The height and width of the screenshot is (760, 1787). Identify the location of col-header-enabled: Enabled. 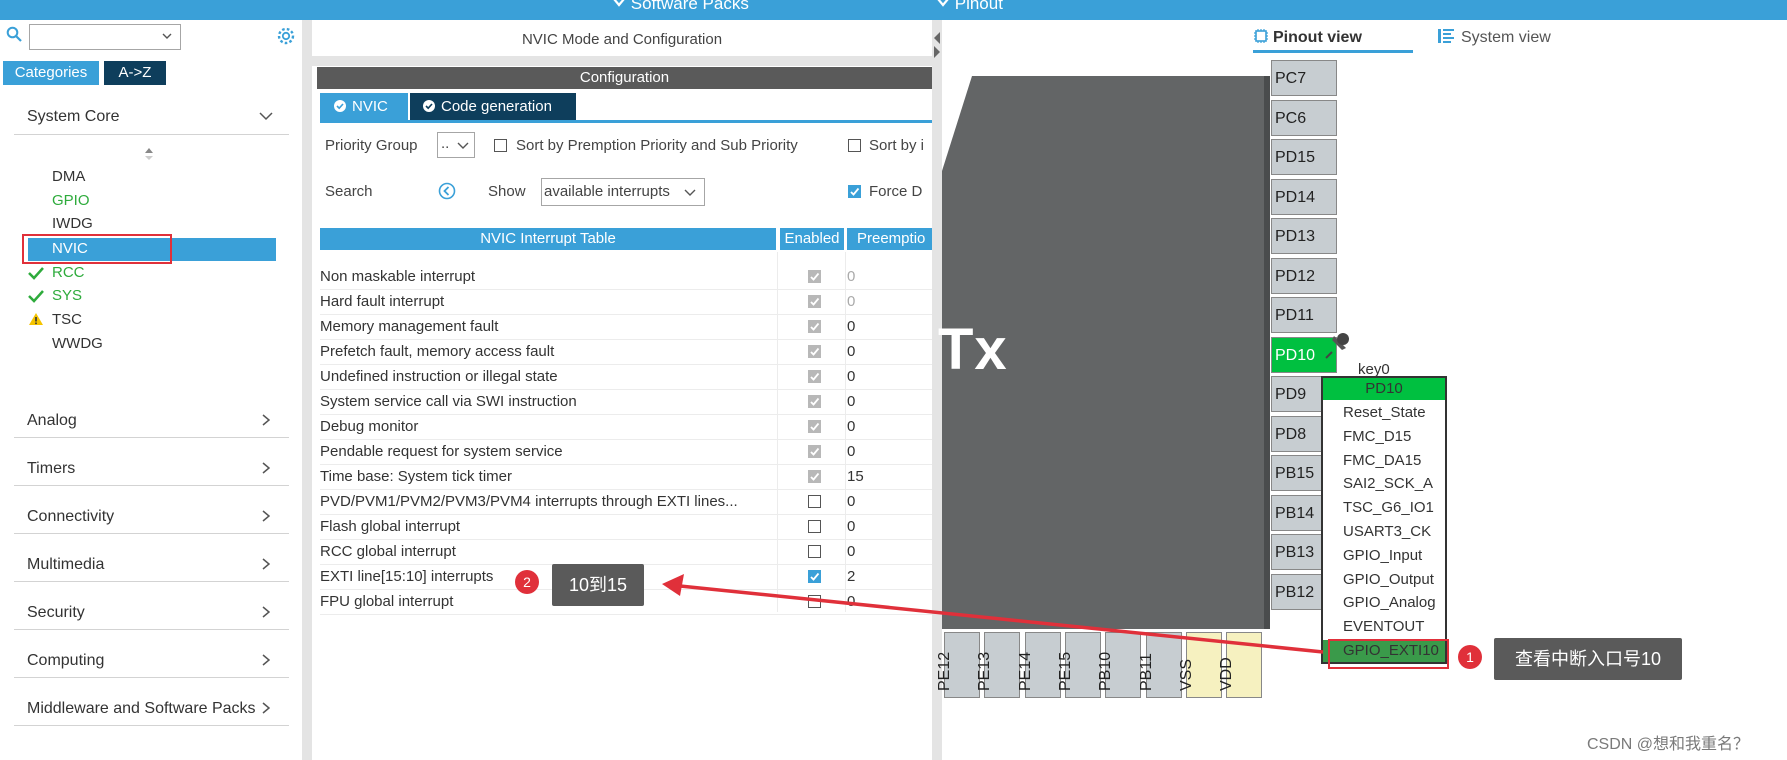
(812, 239).